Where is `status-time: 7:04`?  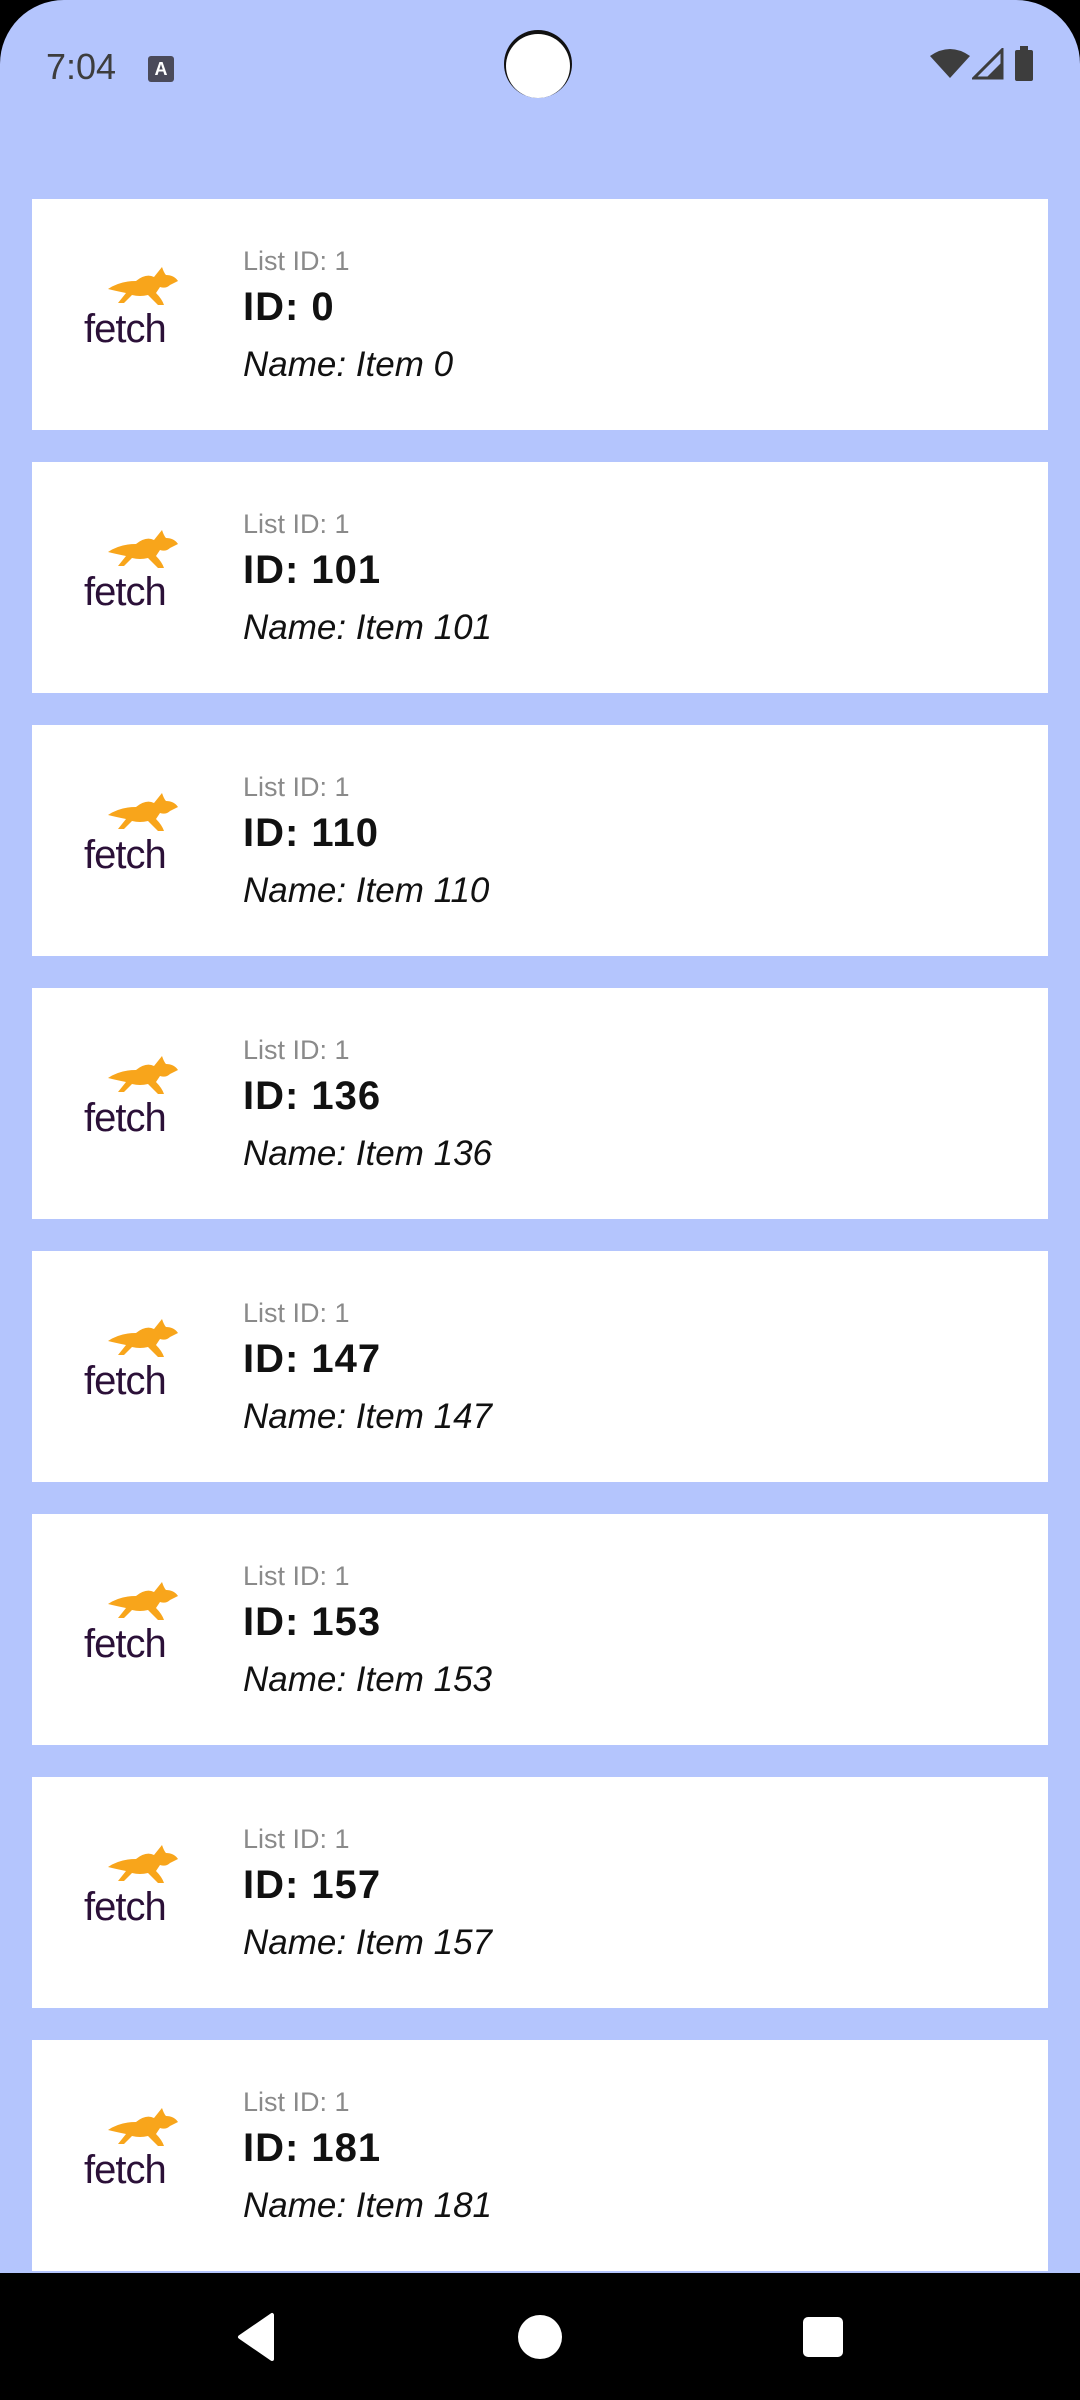
status-time: 7:04 is located at coordinates (81, 66).